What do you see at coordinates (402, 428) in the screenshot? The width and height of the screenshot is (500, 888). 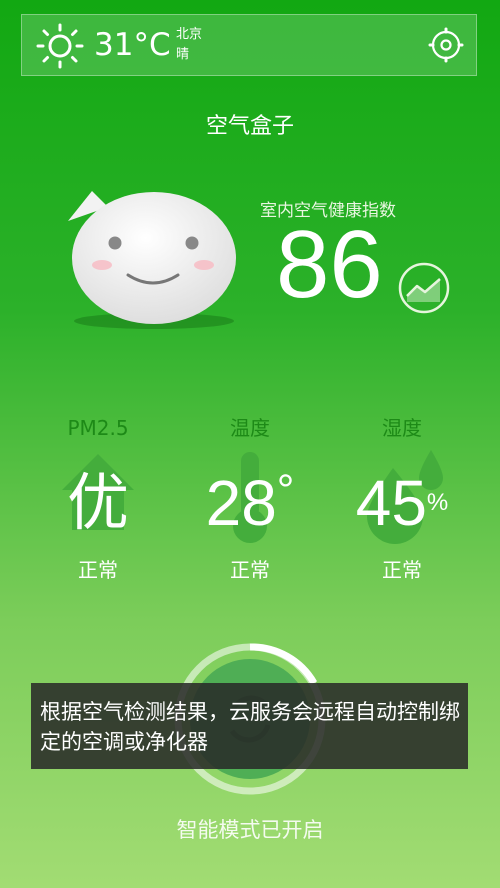 I see `metric-title: 湿度` at bounding box center [402, 428].